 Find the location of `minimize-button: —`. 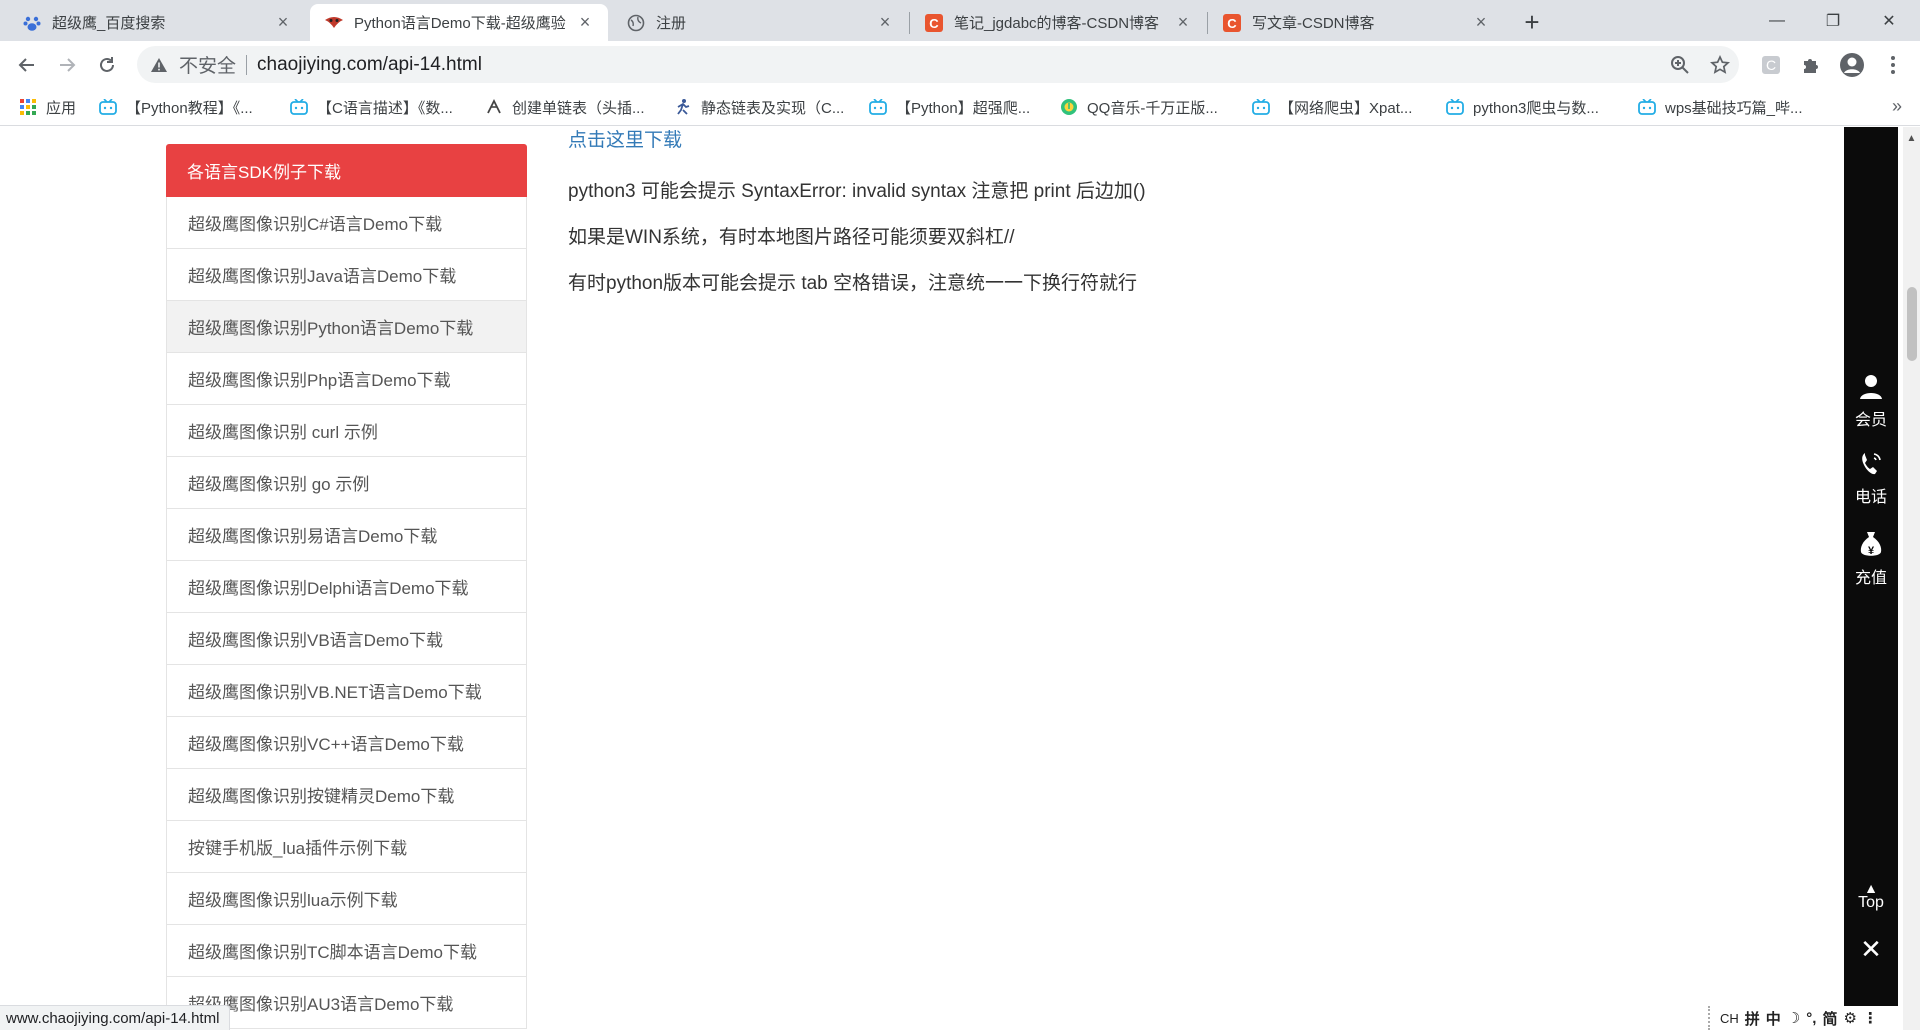

minimize-button: — is located at coordinates (1777, 20).